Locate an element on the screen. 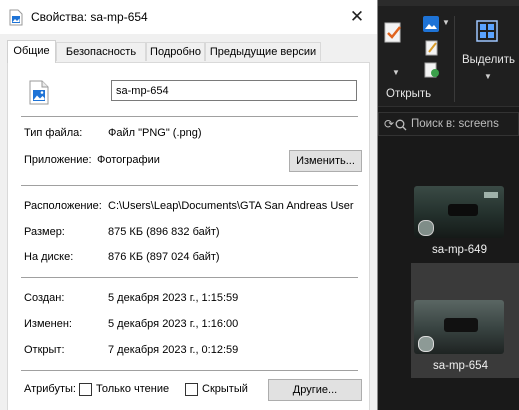 The height and width of the screenshot is (410, 519). search-placeholder: Поиск в: screens is located at coordinates (455, 124).